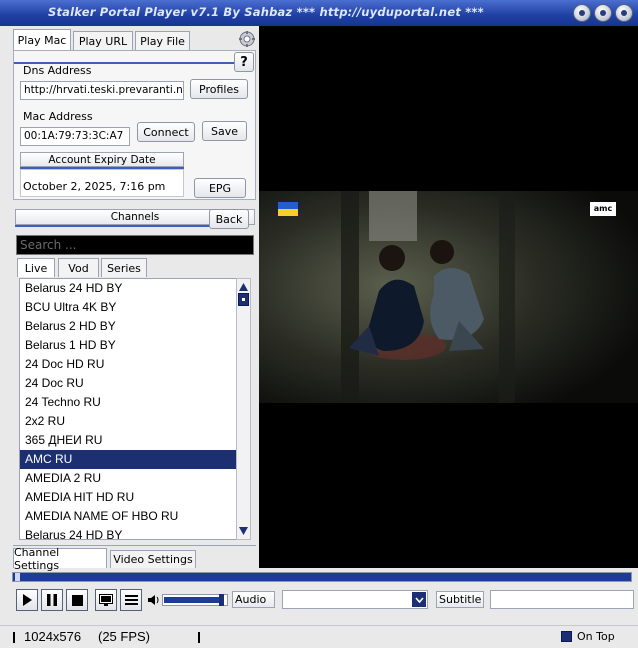 The height and width of the screenshot is (648, 638). I want to click on chevron-down-icon, so click(419, 599).